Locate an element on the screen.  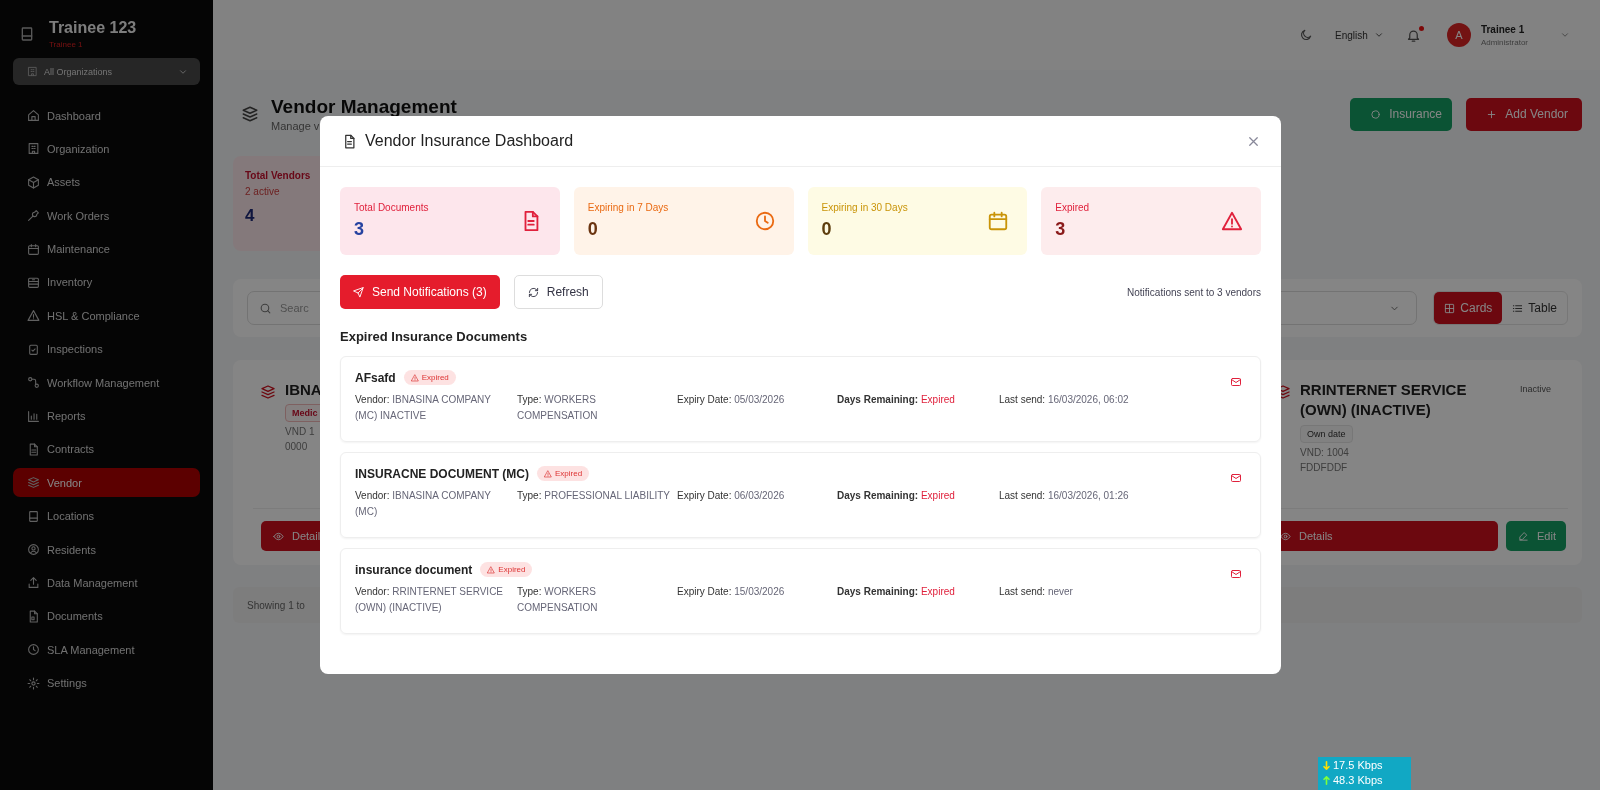
modal-title: Vendor Insurance Dashboard is located at coordinates (470, 141).